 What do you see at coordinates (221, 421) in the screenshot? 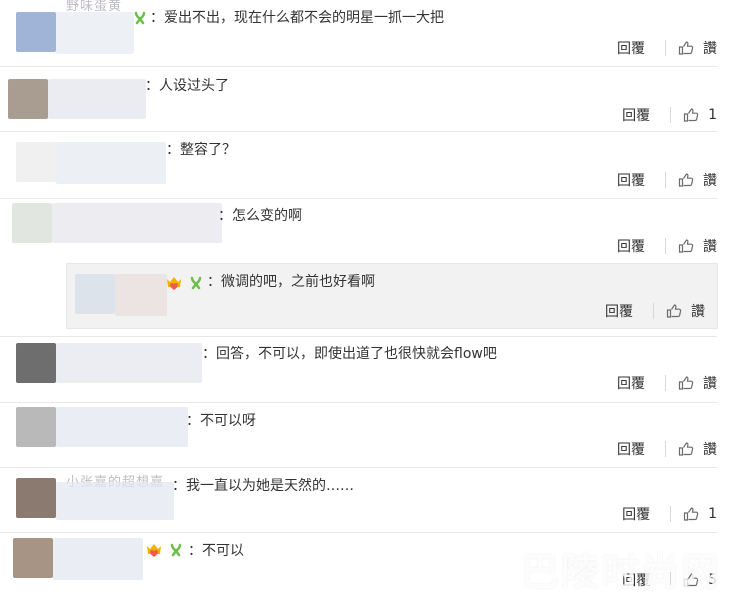
I see `comment-text: ：不可以呀` at bounding box center [221, 421].